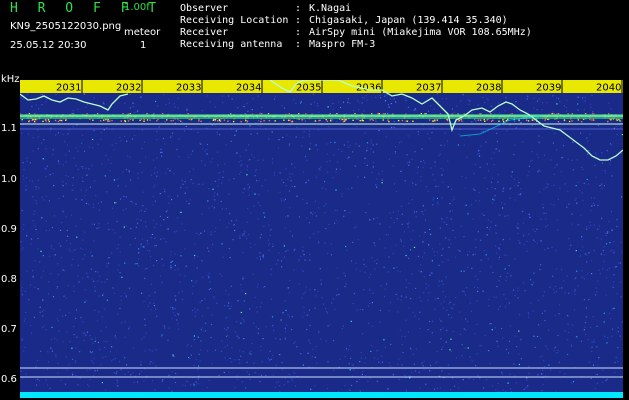  What do you see at coordinates (9, 179) in the screenshot?
I see `y-tick-1.0: 1.0` at bounding box center [9, 179].